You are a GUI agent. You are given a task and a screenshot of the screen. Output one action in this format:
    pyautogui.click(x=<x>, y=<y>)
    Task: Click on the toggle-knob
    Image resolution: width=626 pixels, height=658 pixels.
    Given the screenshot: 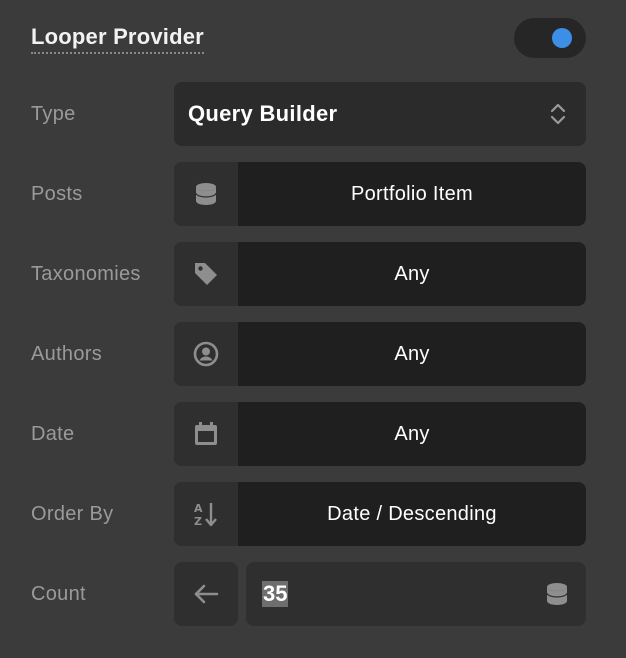 What is the action you would take?
    pyautogui.click(x=562, y=38)
    